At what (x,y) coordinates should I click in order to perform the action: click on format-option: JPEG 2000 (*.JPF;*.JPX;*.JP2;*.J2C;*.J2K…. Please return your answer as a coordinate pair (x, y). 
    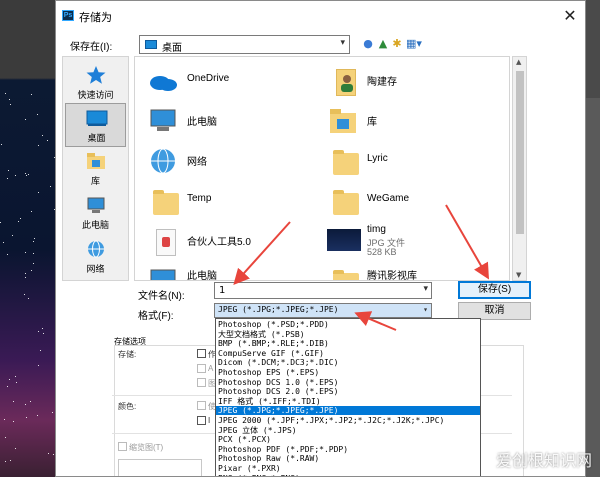
    Looking at the image, I should click on (348, 420).